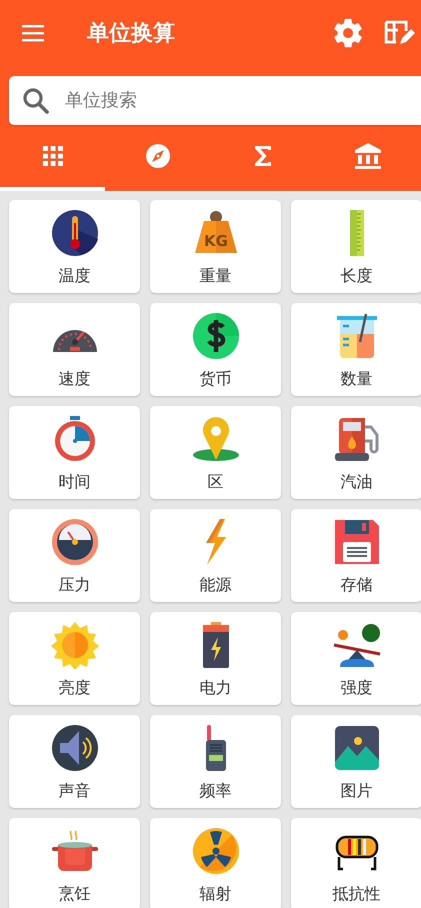 This screenshot has height=908, width=421. I want to click on category-card: 频率, so click(215, 761).